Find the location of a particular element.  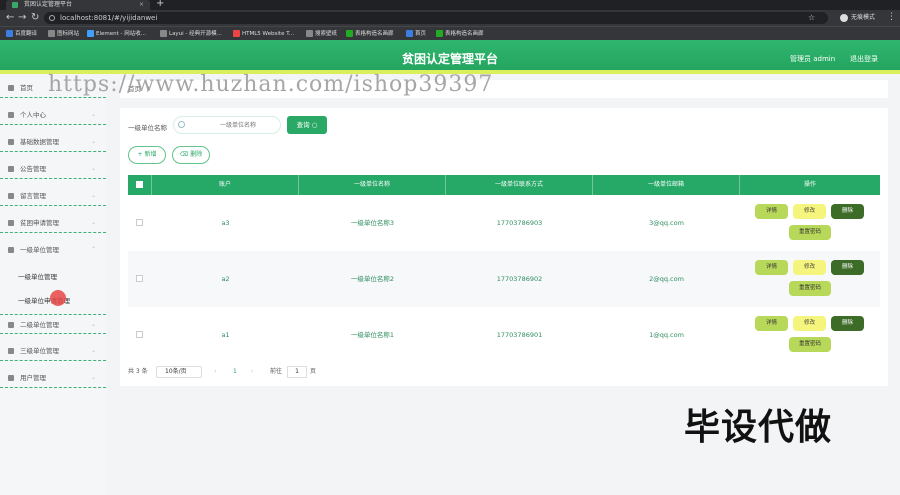

page-size-select: 10条/页 is located at coordinates (179, 372).